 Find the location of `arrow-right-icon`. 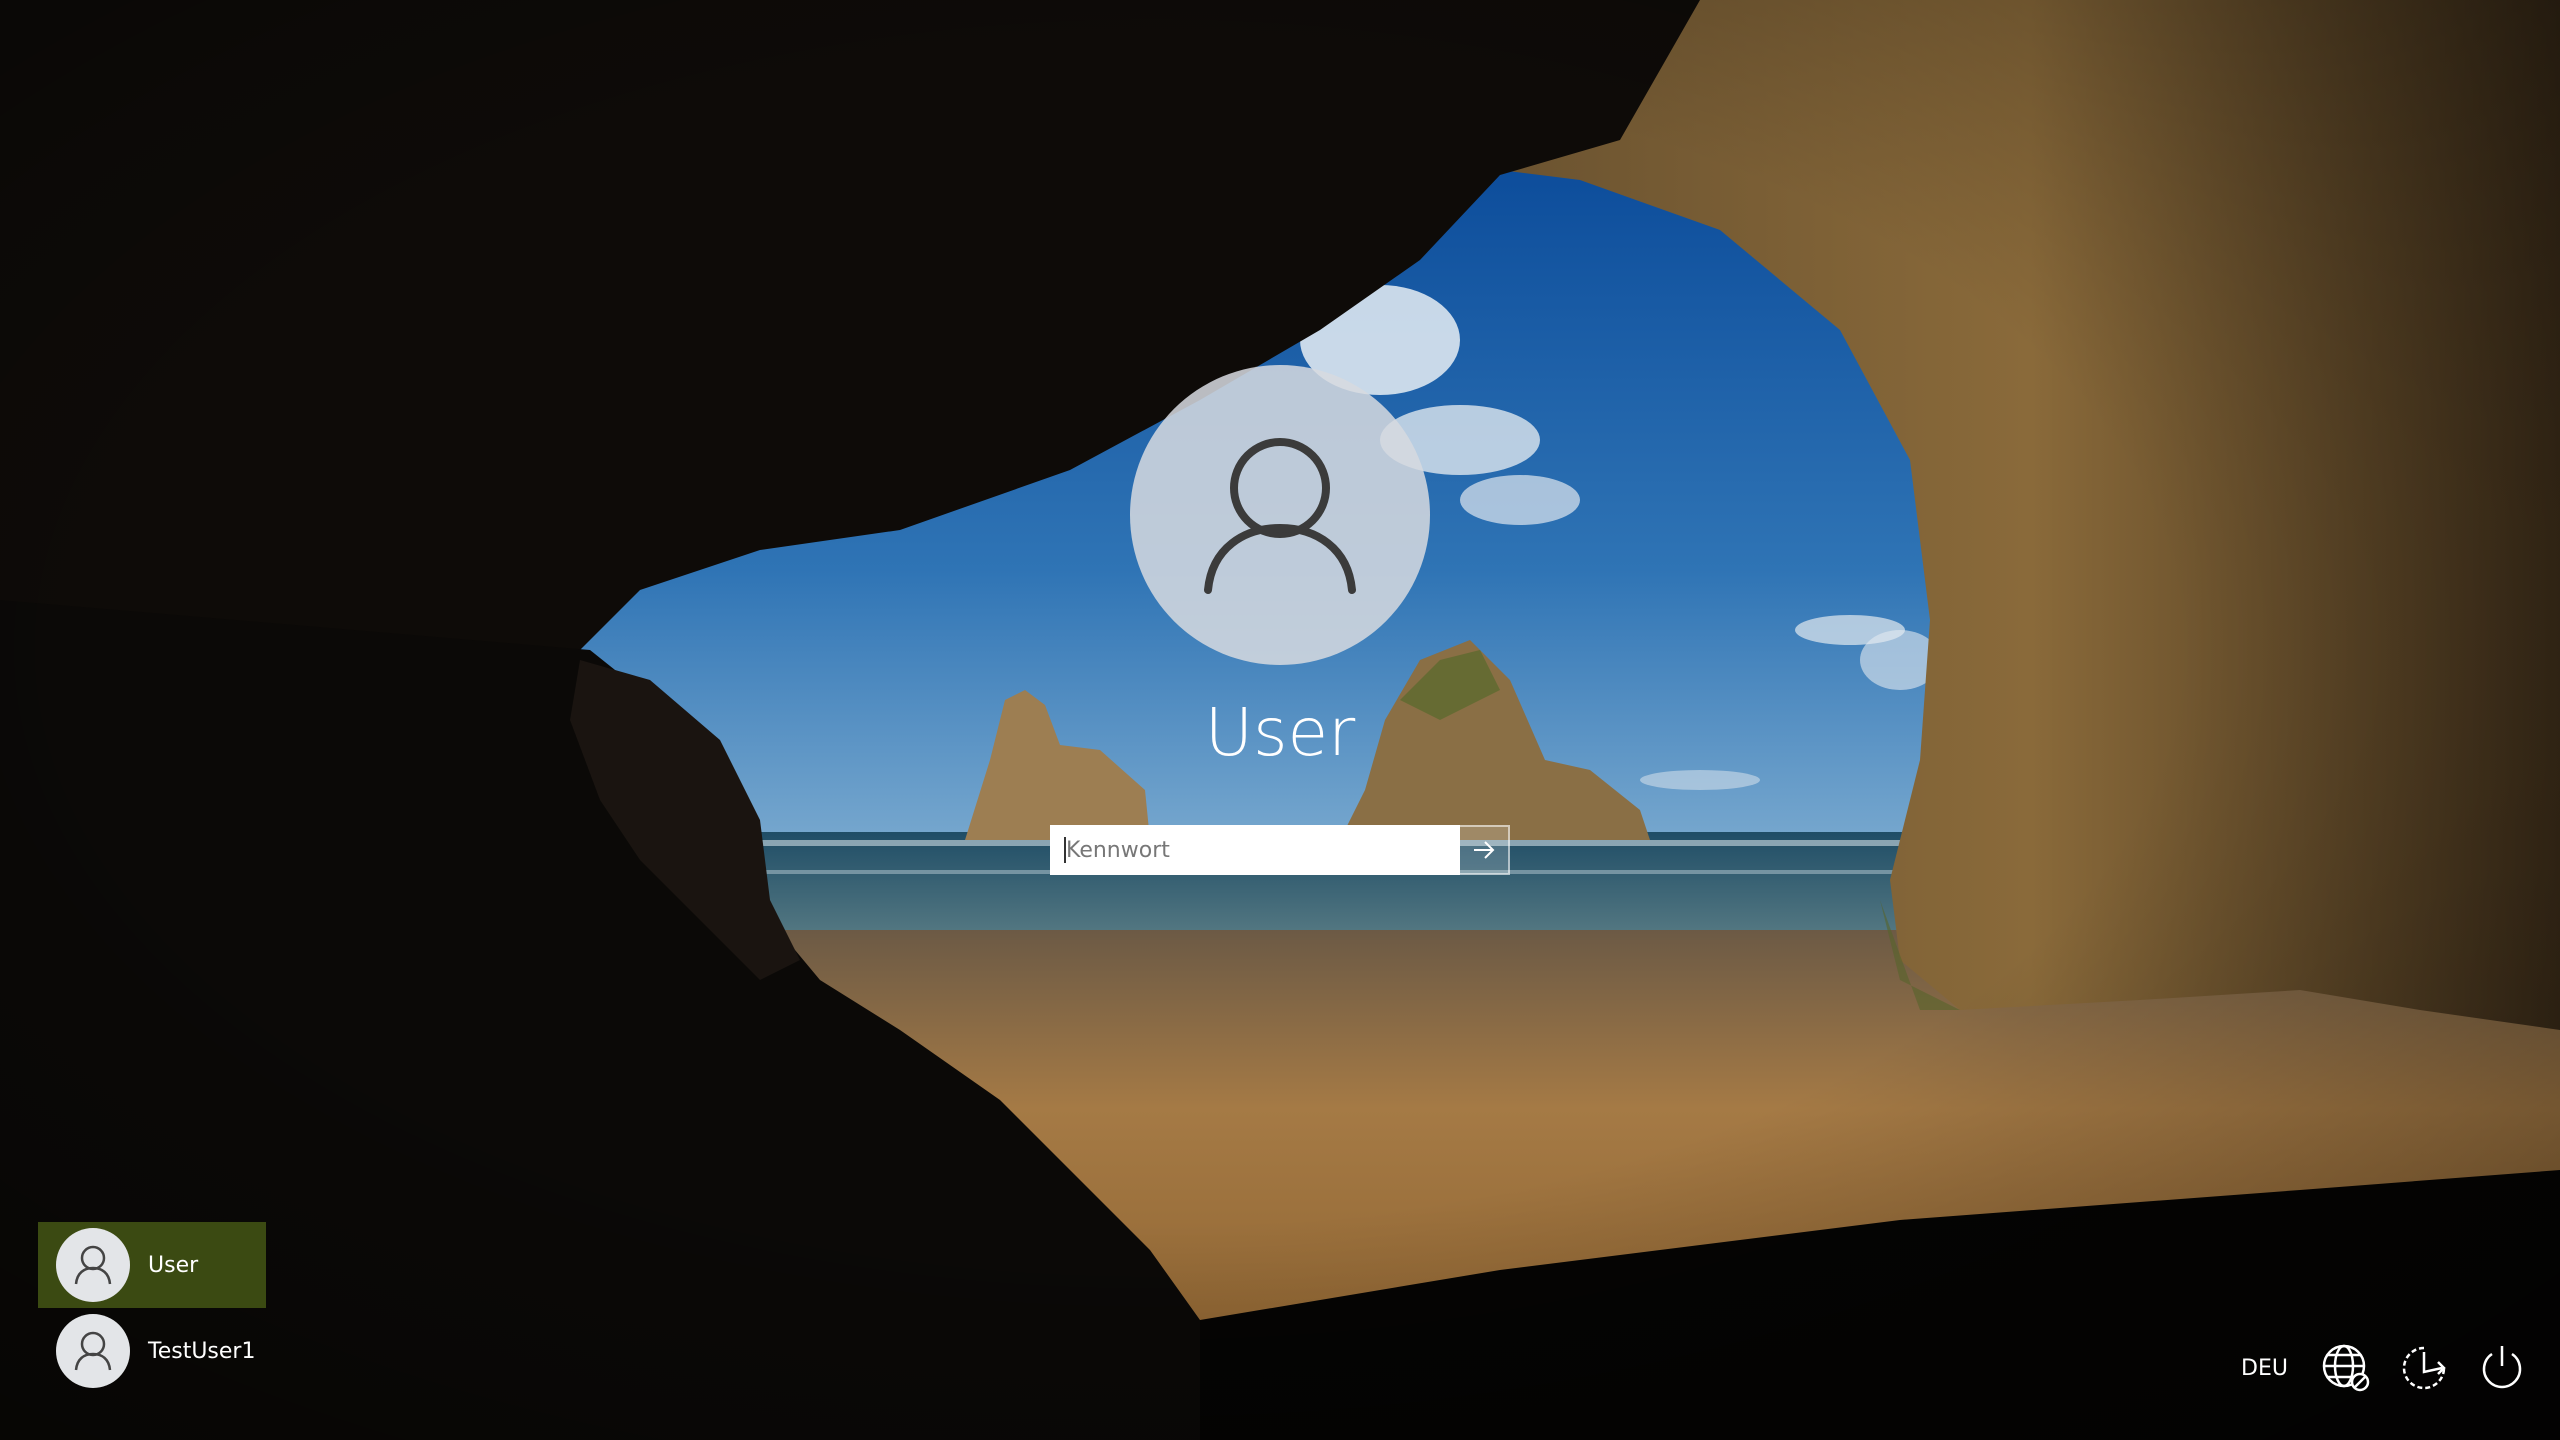

arrow-right-icon is located at coordinates (1484, 850).